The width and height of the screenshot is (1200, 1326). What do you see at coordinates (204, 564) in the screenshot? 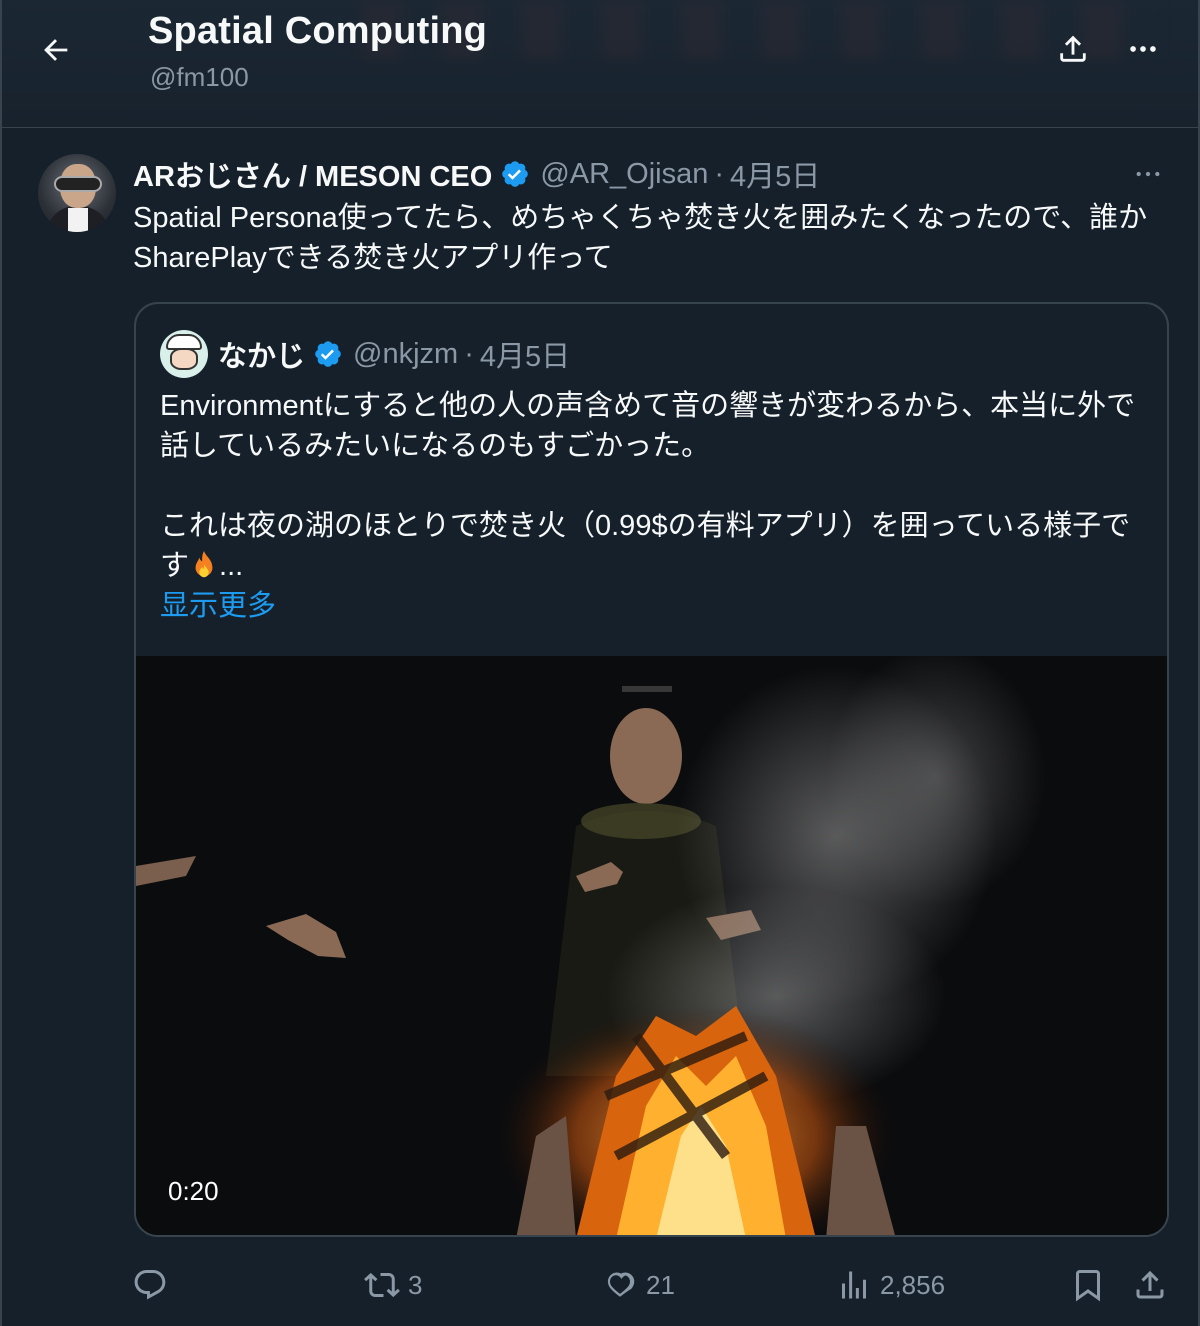
I see `fire-emoji-icon` at bounding box center [204, 564].